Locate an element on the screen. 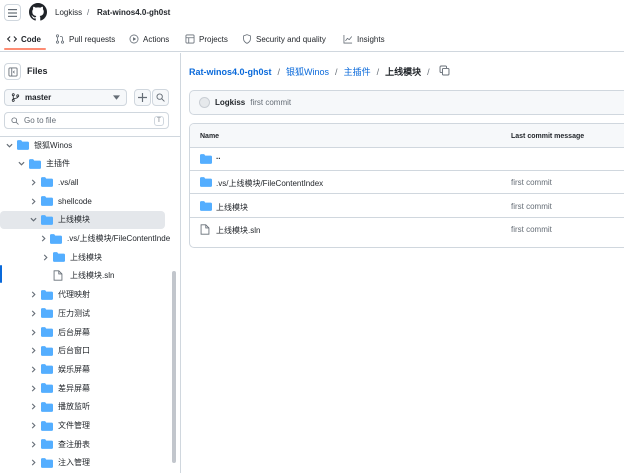  tree-folder-item: 后台屏幕 is located at coordinates (82, 332).